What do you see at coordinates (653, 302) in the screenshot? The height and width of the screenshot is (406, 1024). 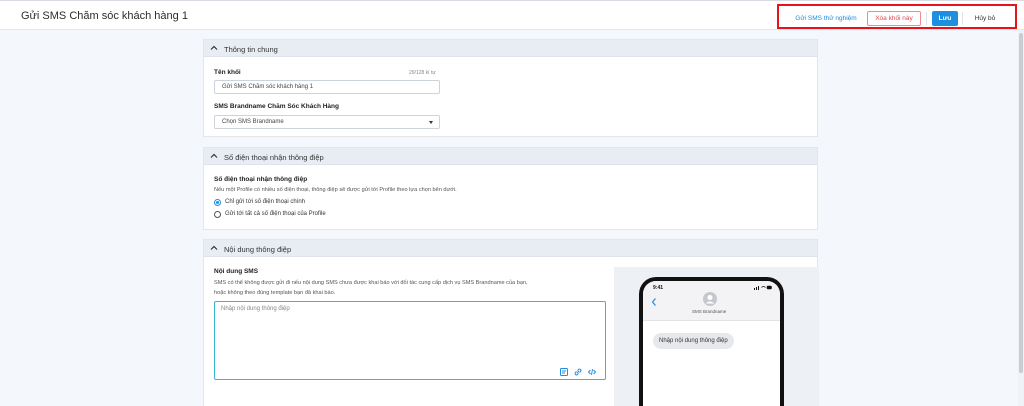 I see `back-icon` at bounding box center [653, 302].